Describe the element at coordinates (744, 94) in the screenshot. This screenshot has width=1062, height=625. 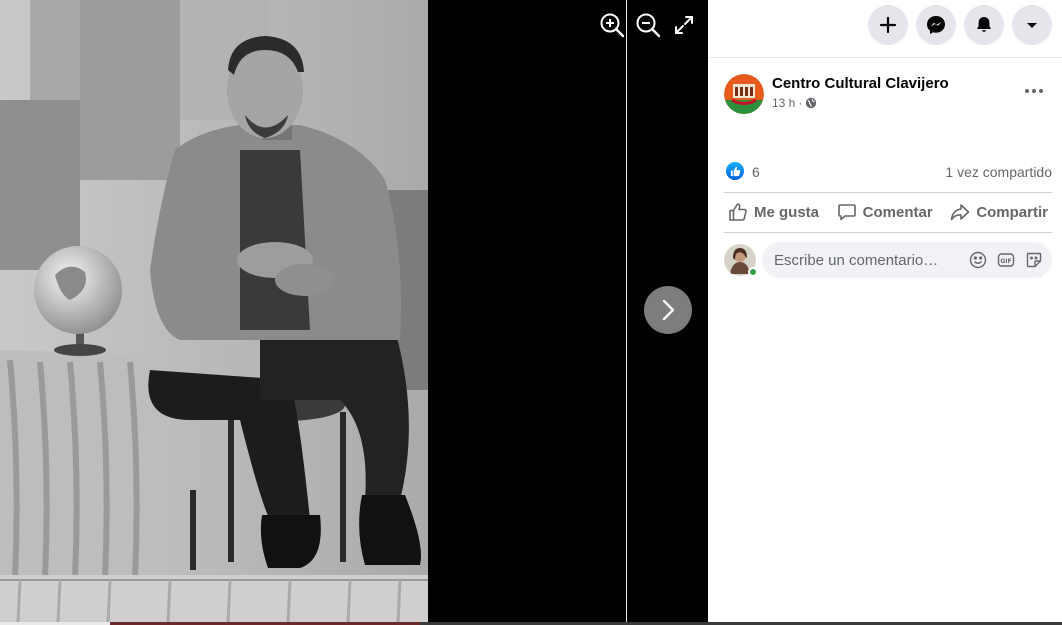
I see `page-avatar` at that location.